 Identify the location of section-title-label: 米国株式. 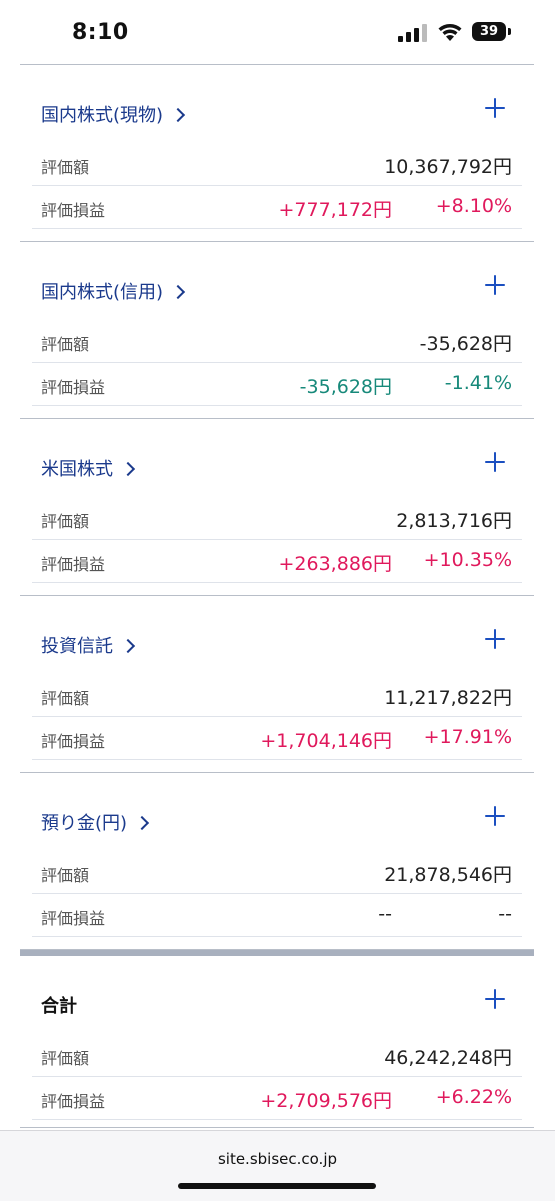
(77, 469).